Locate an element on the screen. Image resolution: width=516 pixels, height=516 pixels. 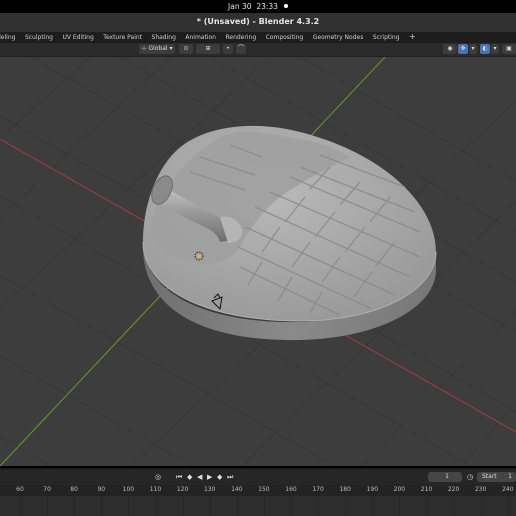
ruler-tick-label: 200 is located at coordinates (399, 489).